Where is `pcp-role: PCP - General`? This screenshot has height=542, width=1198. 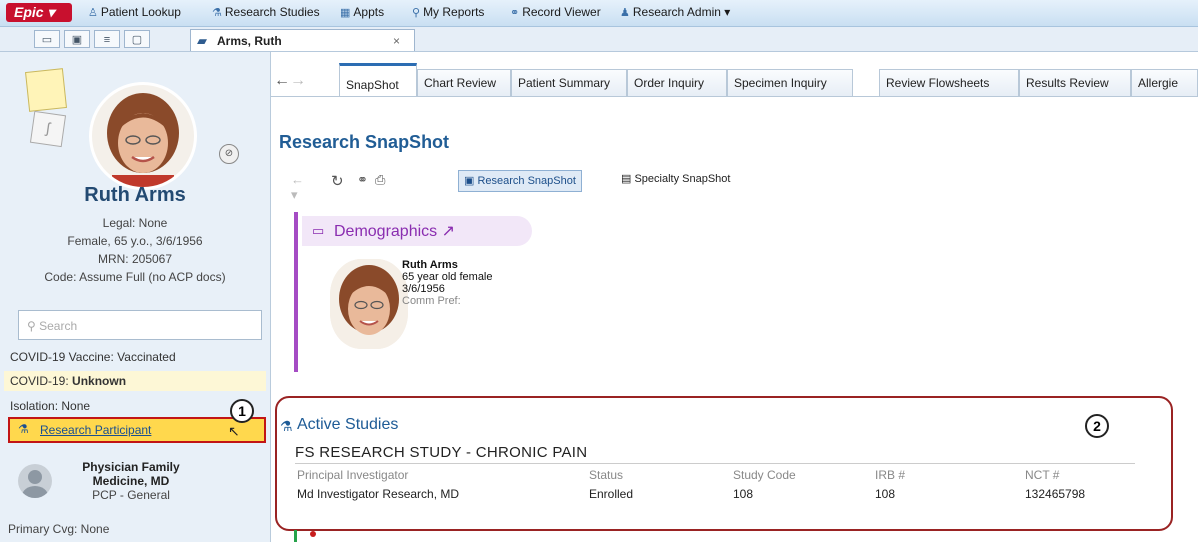
pcp-role: PCP - General is located at coordinates (131, 495).